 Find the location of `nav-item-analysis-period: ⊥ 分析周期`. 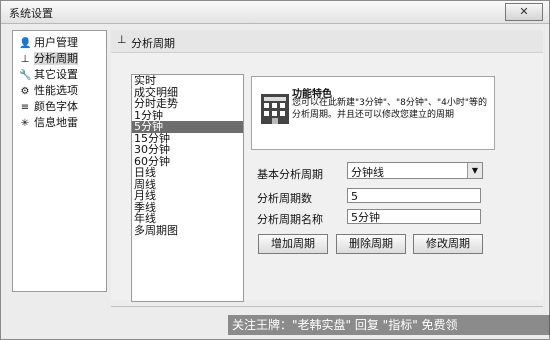

nav-item-analysis-period: ⊥ 分析周期 is located at coordinates (48, 59).